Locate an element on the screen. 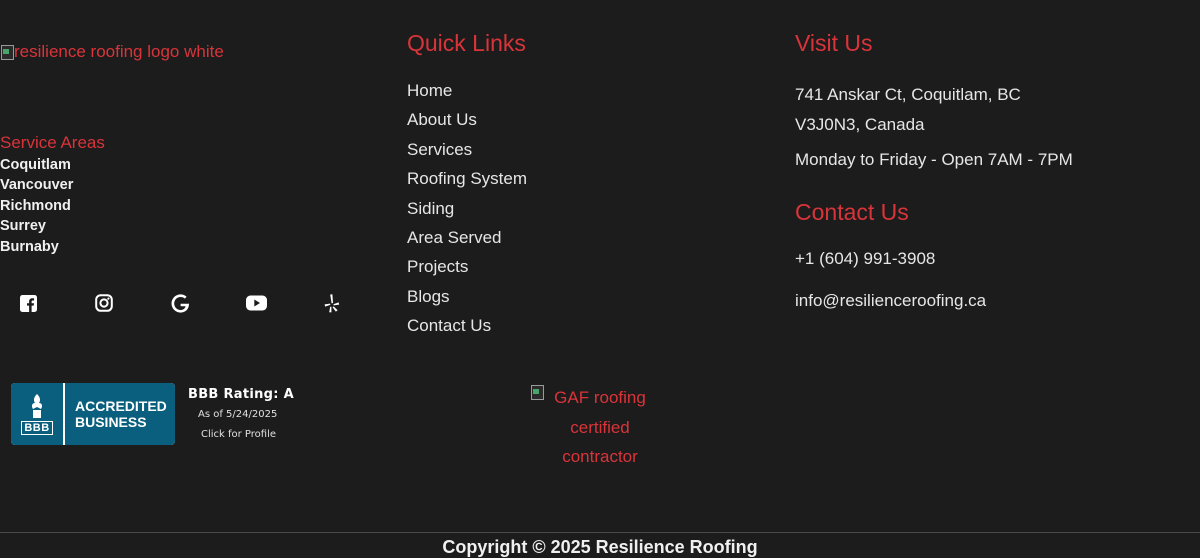 The image size is (1200, 558). google-link is located at coordinates (180, 303).